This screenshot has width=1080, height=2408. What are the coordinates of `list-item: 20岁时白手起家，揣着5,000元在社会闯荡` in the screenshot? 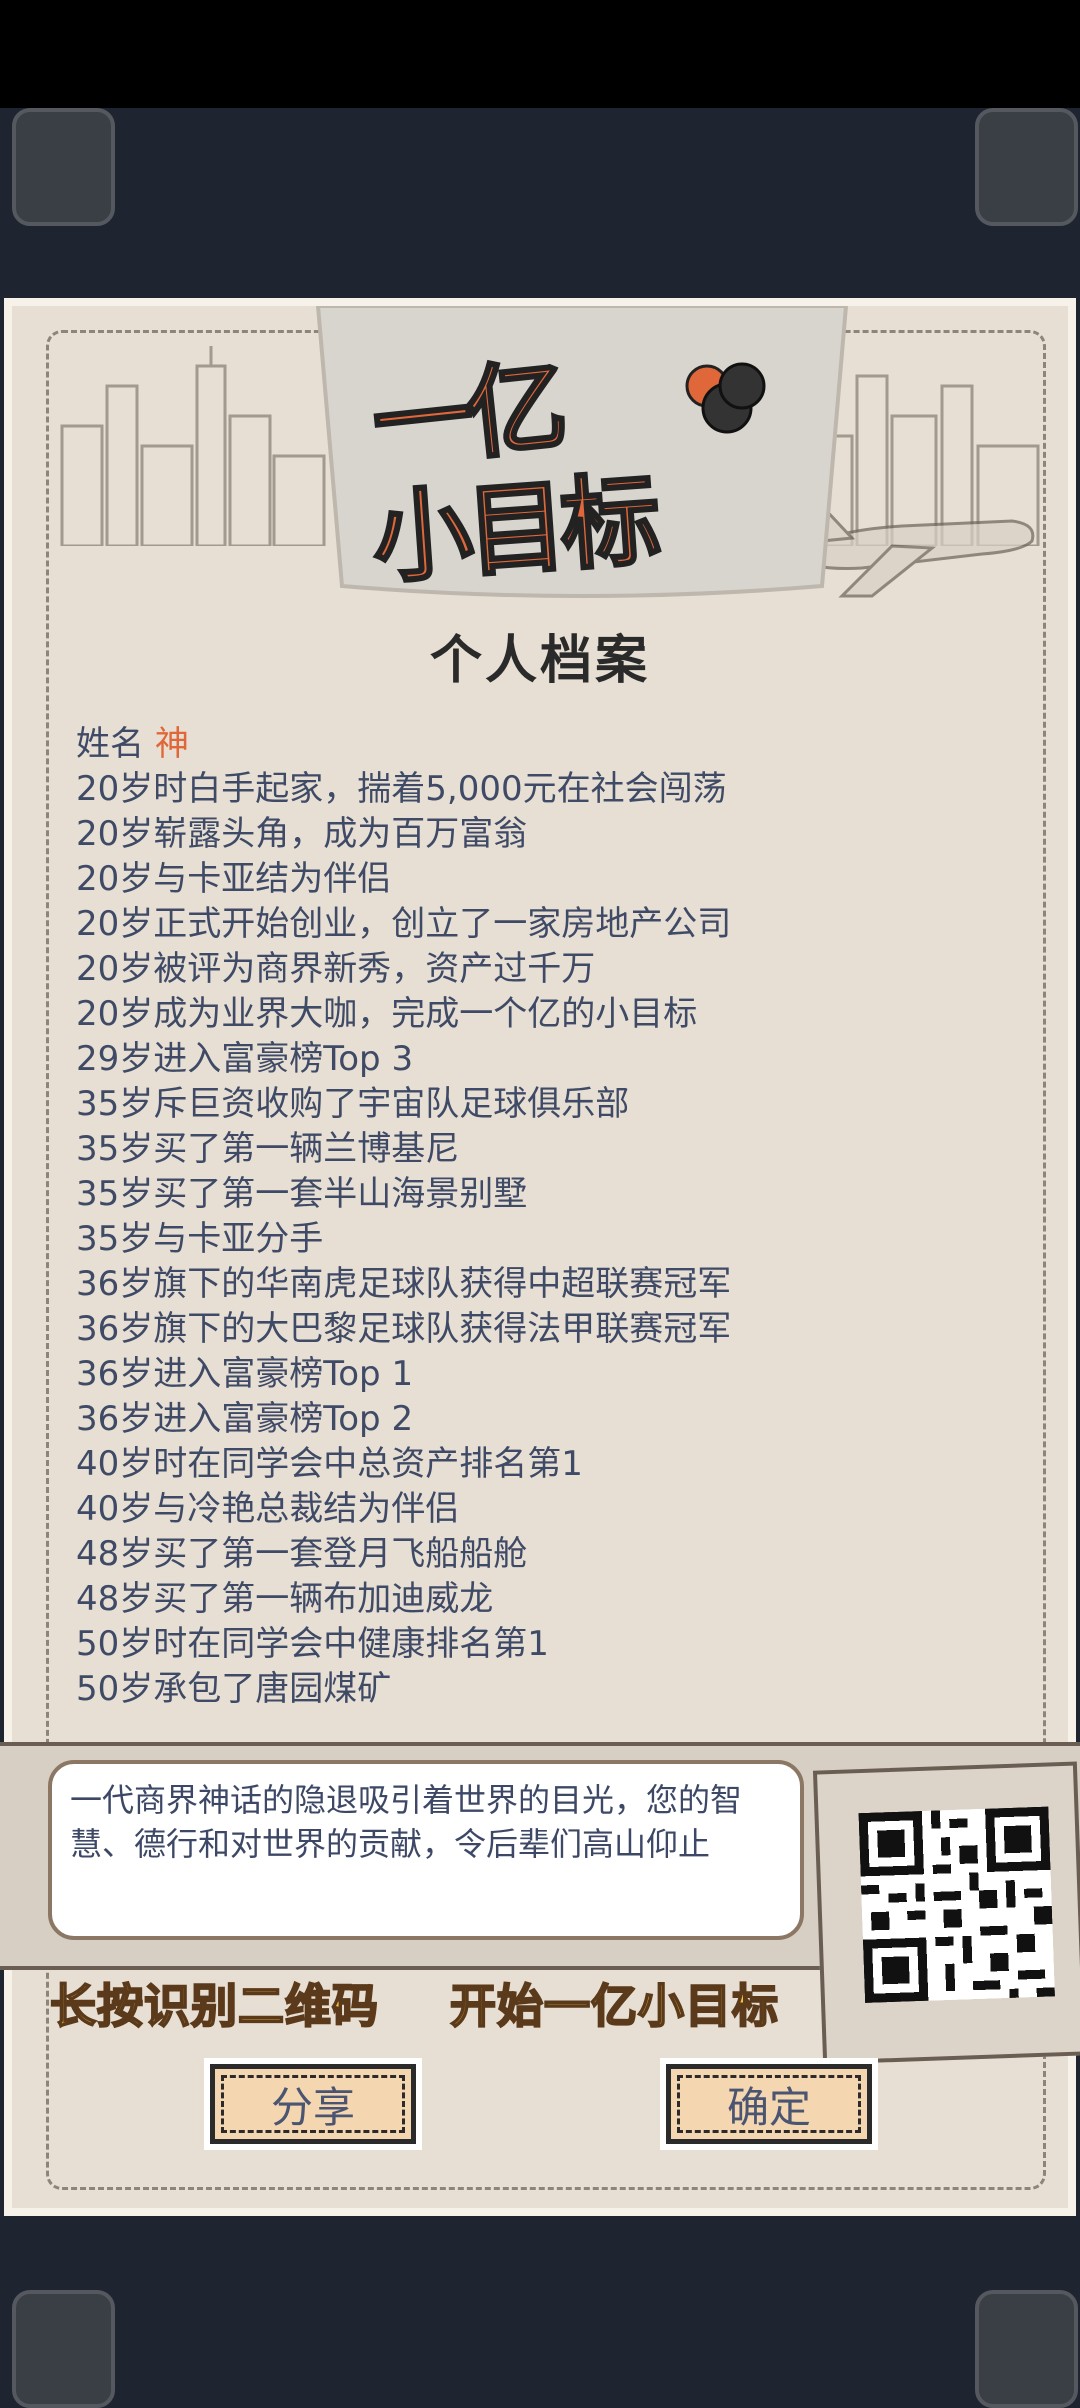 It's located at (401, 789).